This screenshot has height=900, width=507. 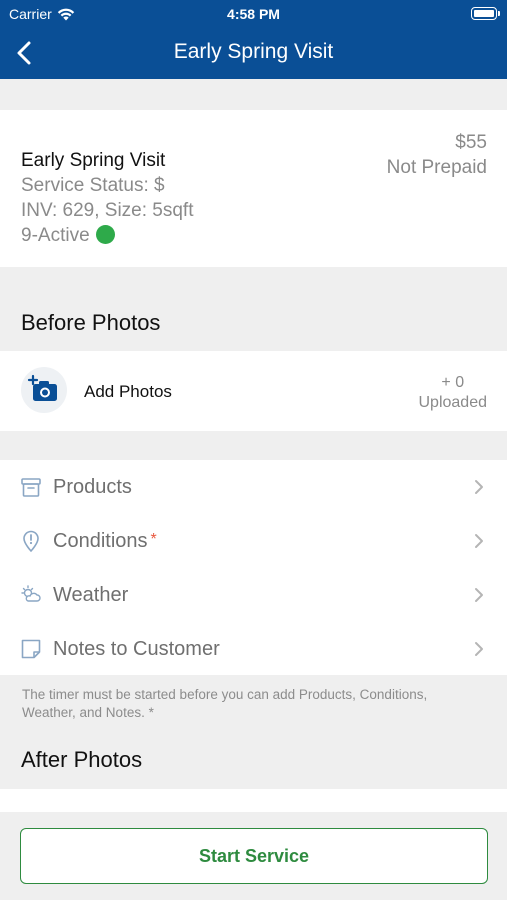 What do you see at coordinates (453, 382) in the screenshot?
I see `photo-count-value: + 0` at bounding box center [453, 382].